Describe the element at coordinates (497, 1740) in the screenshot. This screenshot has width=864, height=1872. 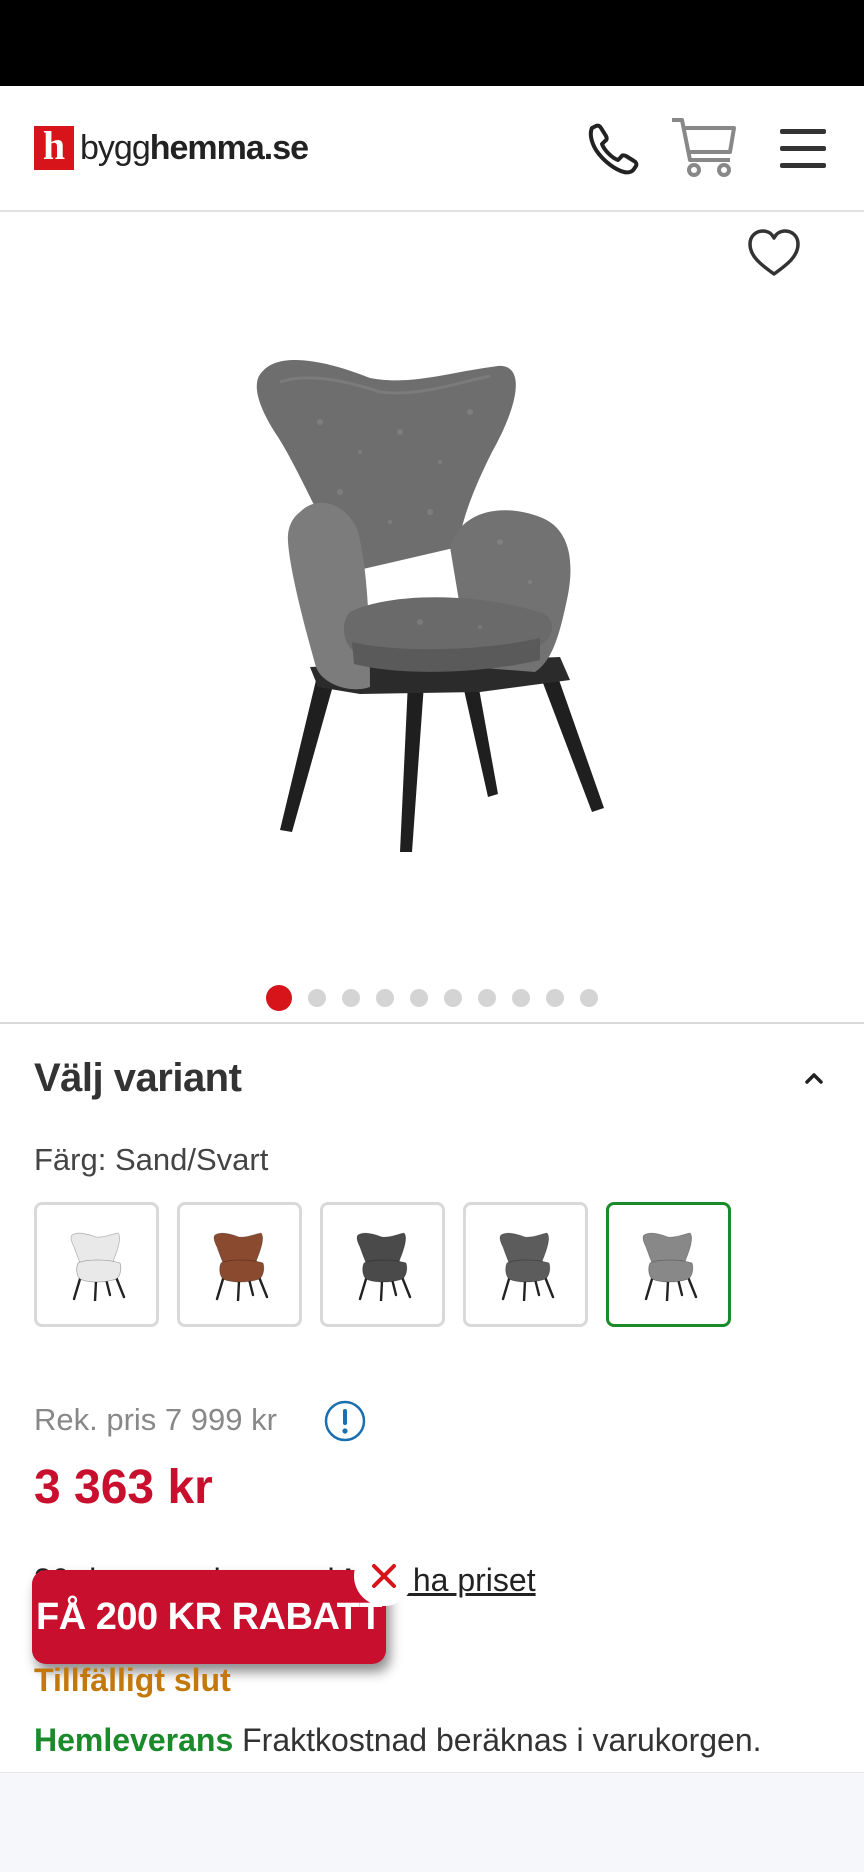
I see `delivery-text: Fraktkostnad beräknas i varukorgen.` at that location.